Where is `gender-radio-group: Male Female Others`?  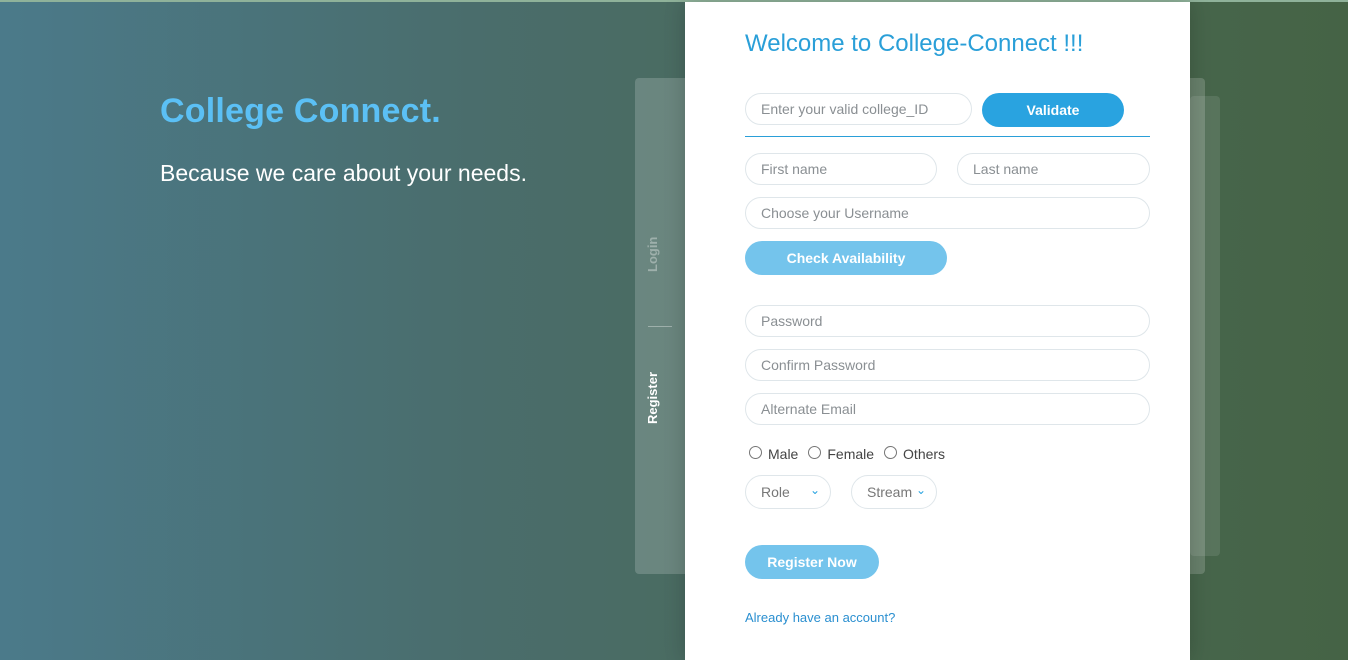 gender-radio-group: Male Female Others is located at coordinates (848, 452).